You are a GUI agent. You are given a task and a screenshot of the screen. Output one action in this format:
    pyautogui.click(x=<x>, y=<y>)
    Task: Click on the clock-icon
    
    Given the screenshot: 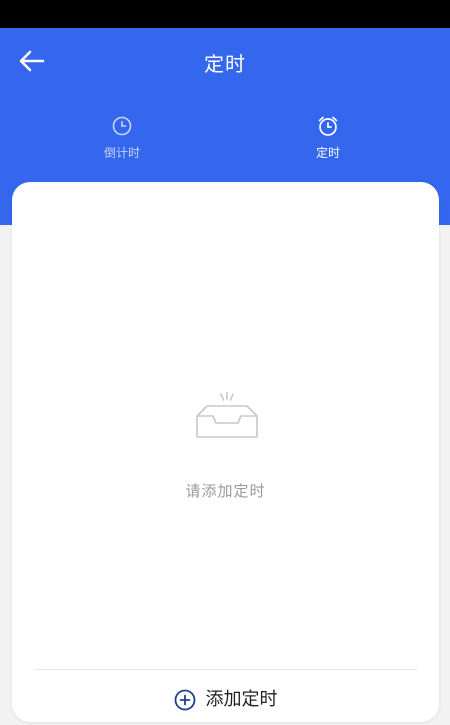 What is the action you would take?
    pyautogui.click(x=122, y=126)
    